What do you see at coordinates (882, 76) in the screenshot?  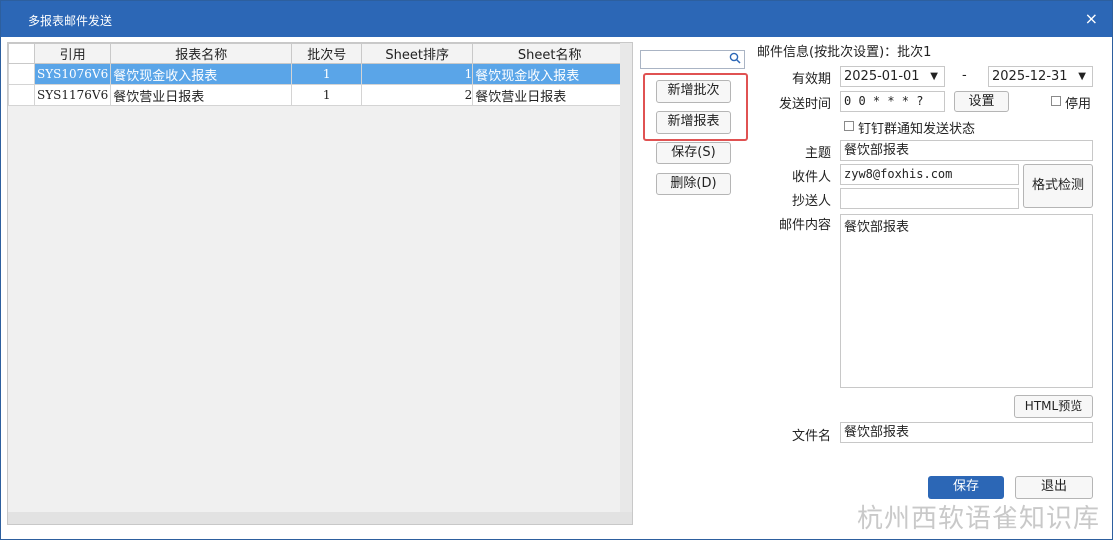 I see `valid-from-value: 2025-01-01` at bounding box center [882, 76].